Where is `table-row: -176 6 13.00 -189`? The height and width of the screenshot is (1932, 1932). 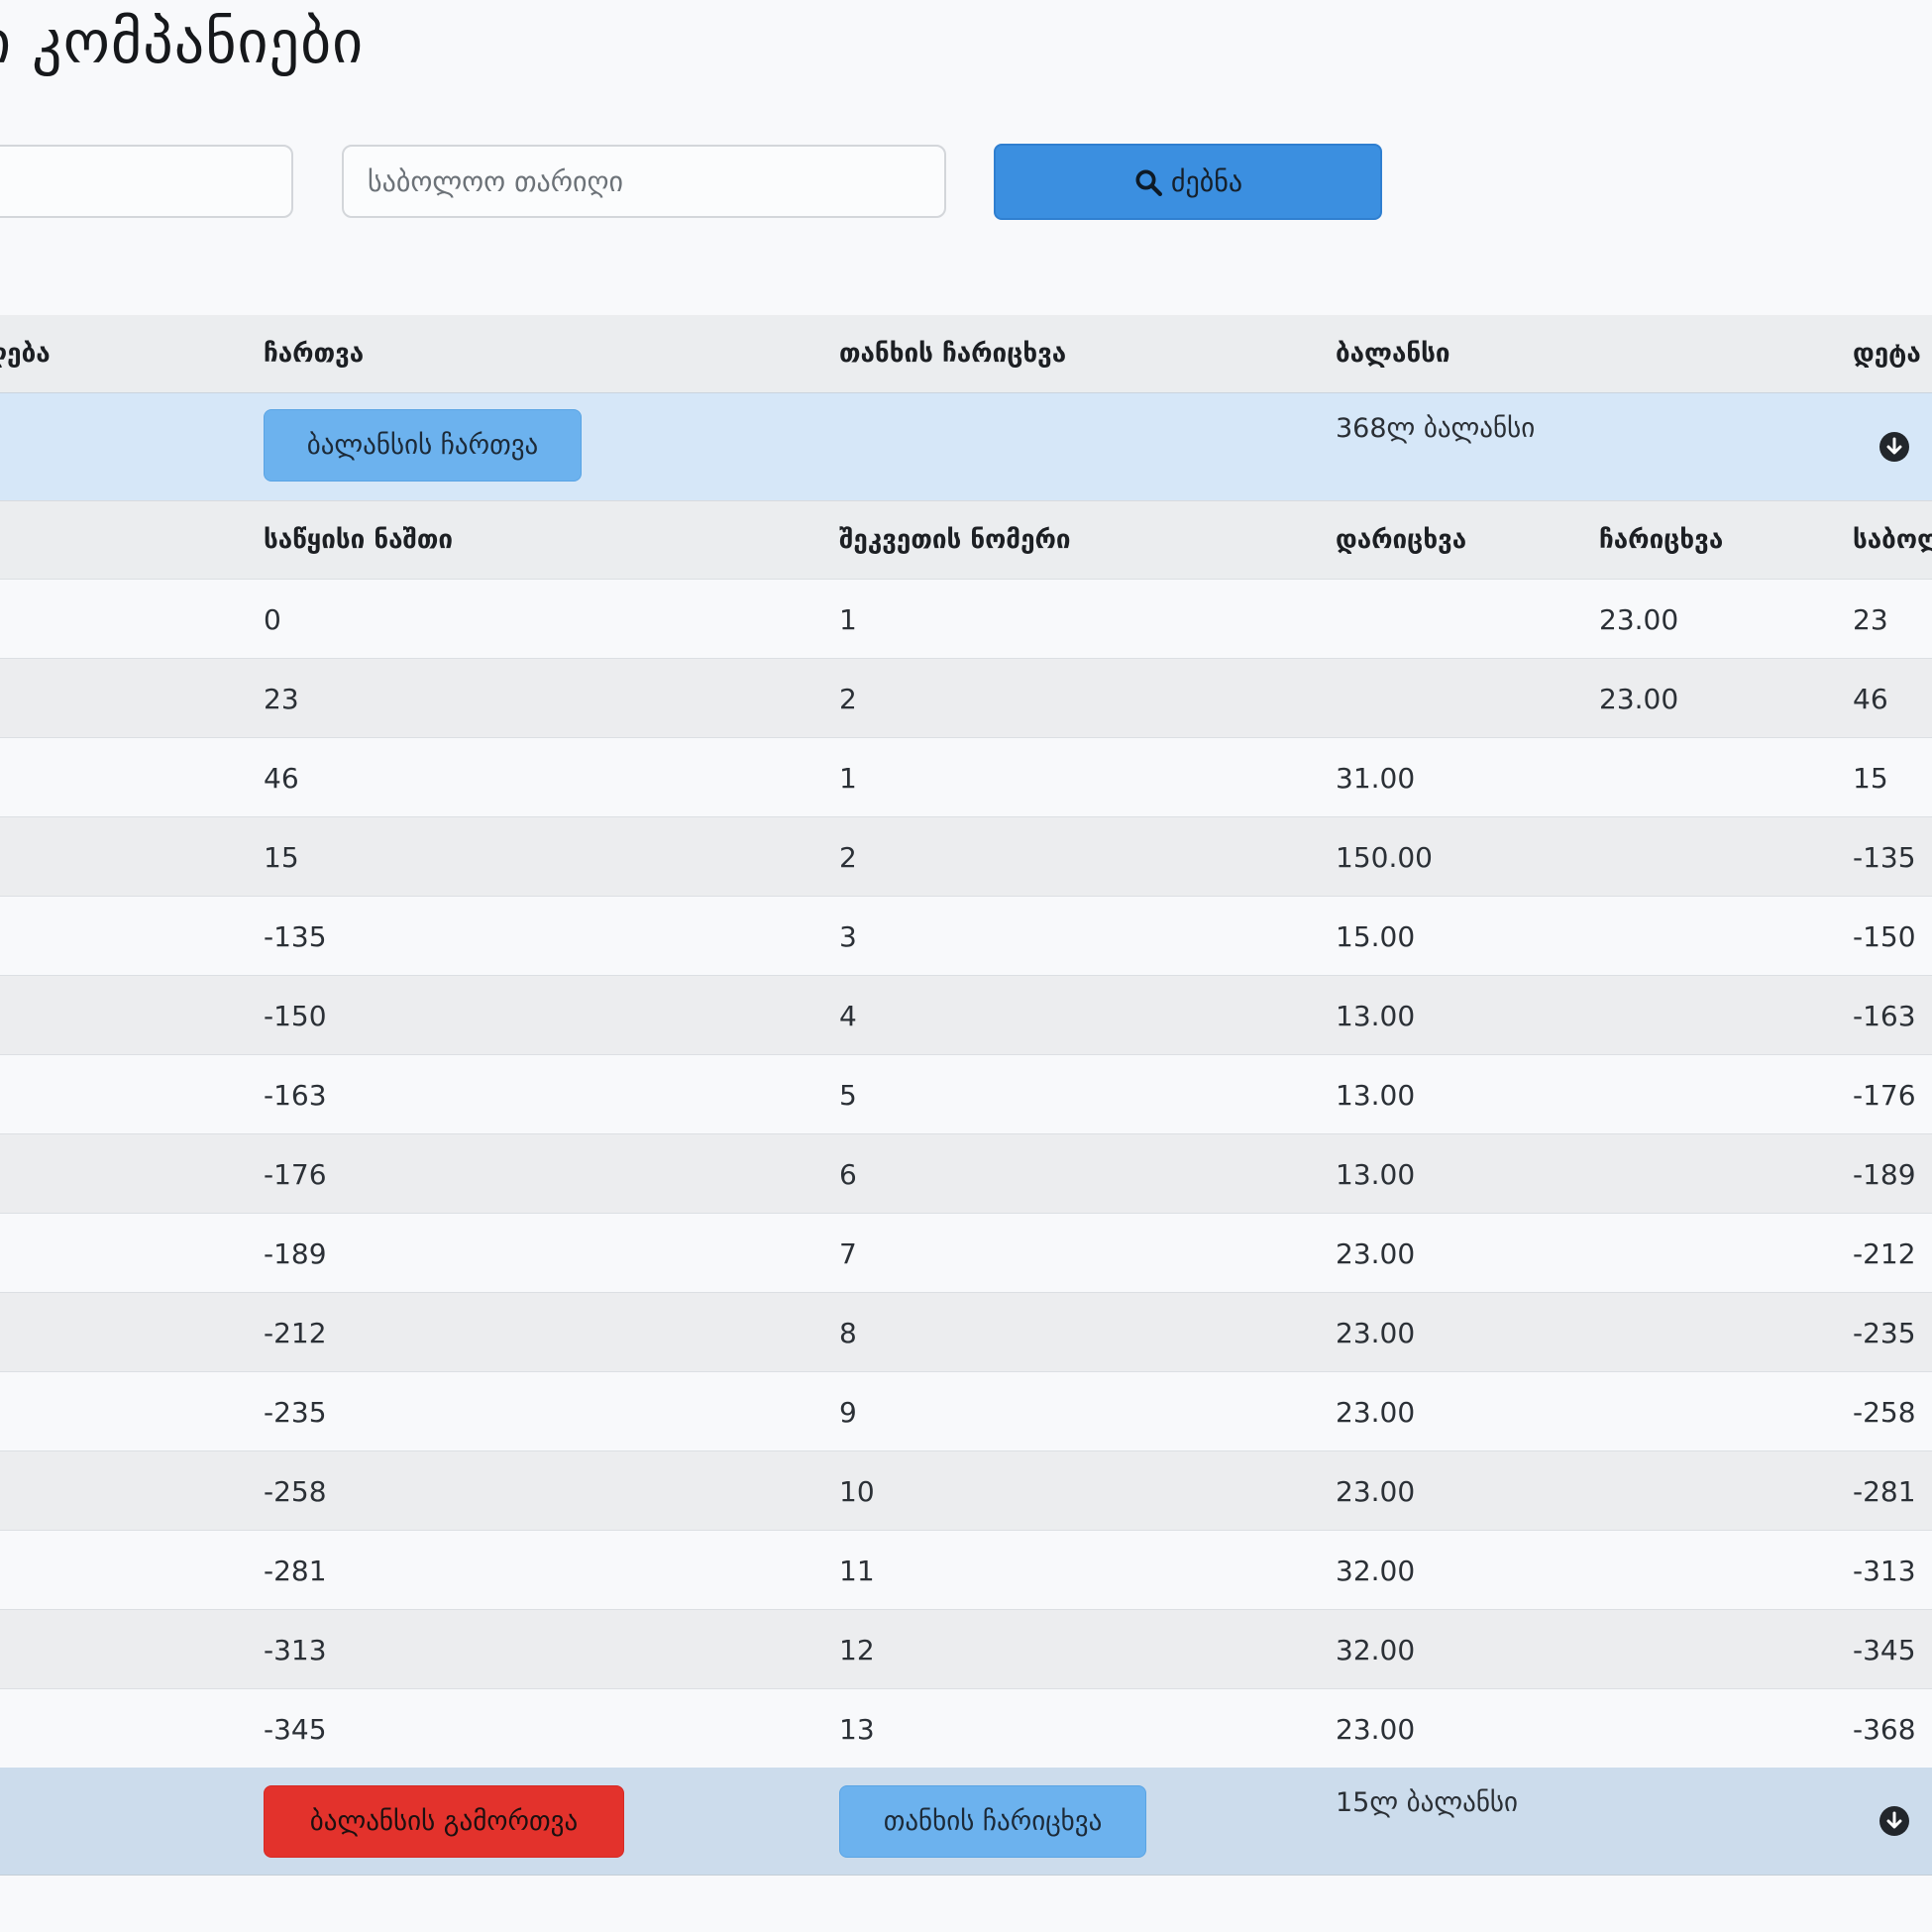 table-row: -176 6 13.00 -189 is located at coordinates (966, 1173).